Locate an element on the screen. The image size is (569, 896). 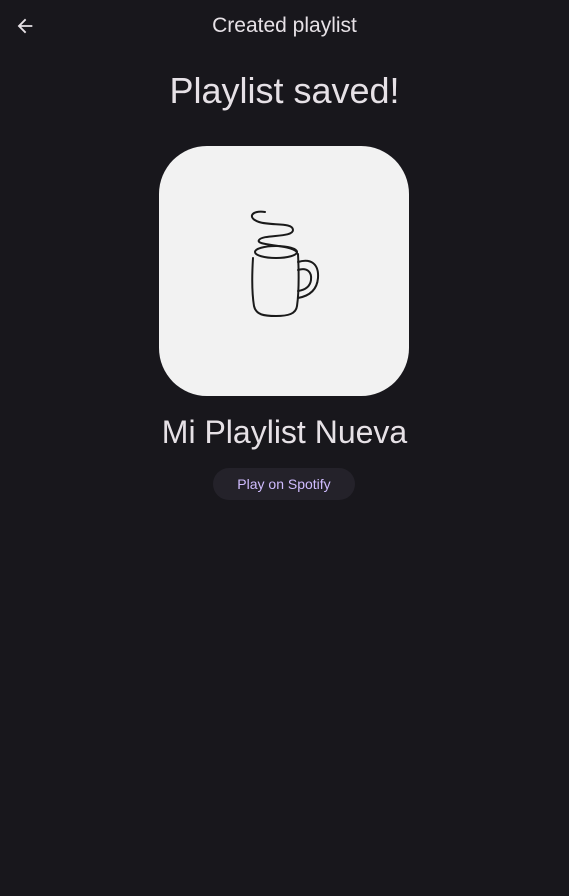
top-app-bar: Created playlist is located at coordinates (284, 26).